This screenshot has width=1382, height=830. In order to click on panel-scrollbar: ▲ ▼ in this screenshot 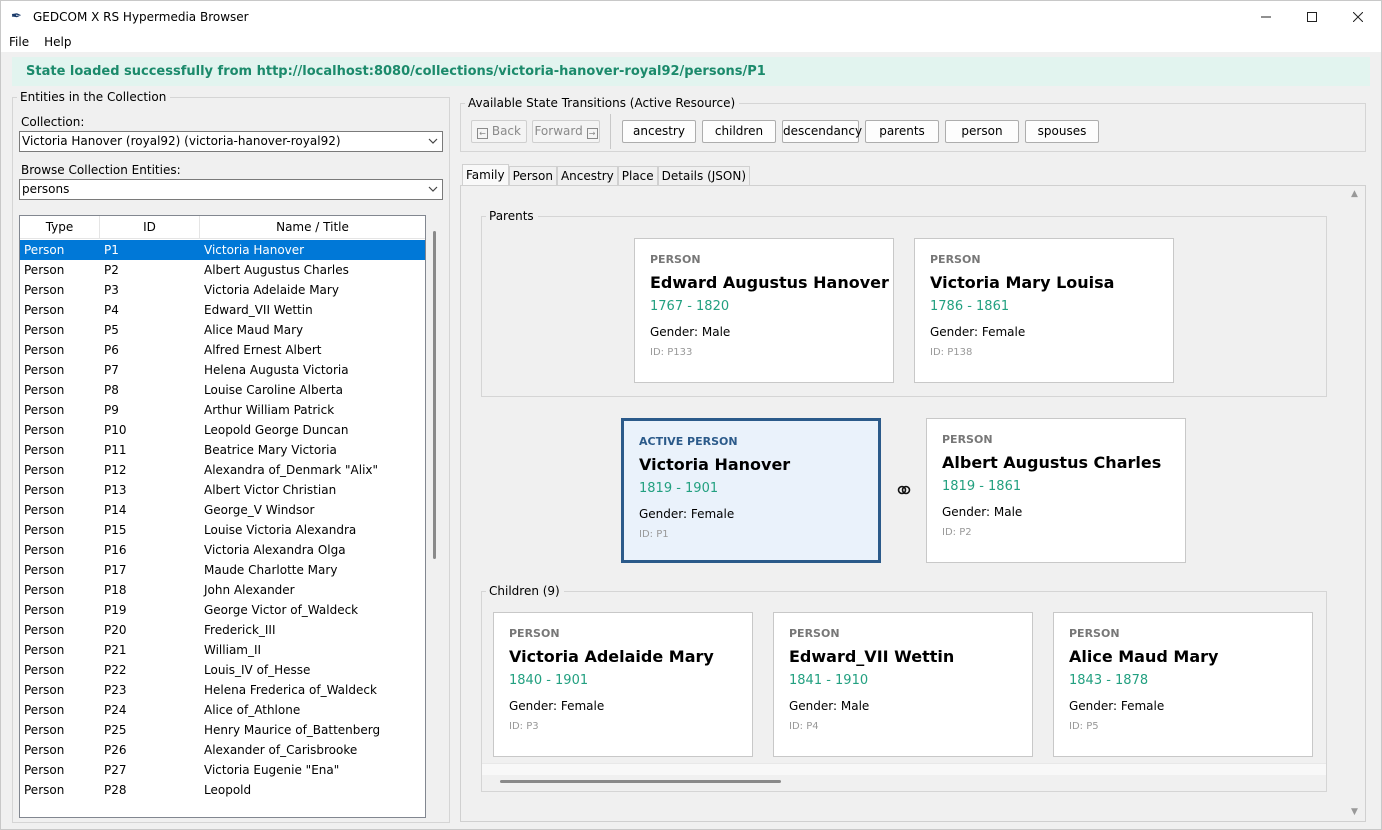, I will do `click(1356, 503)`.